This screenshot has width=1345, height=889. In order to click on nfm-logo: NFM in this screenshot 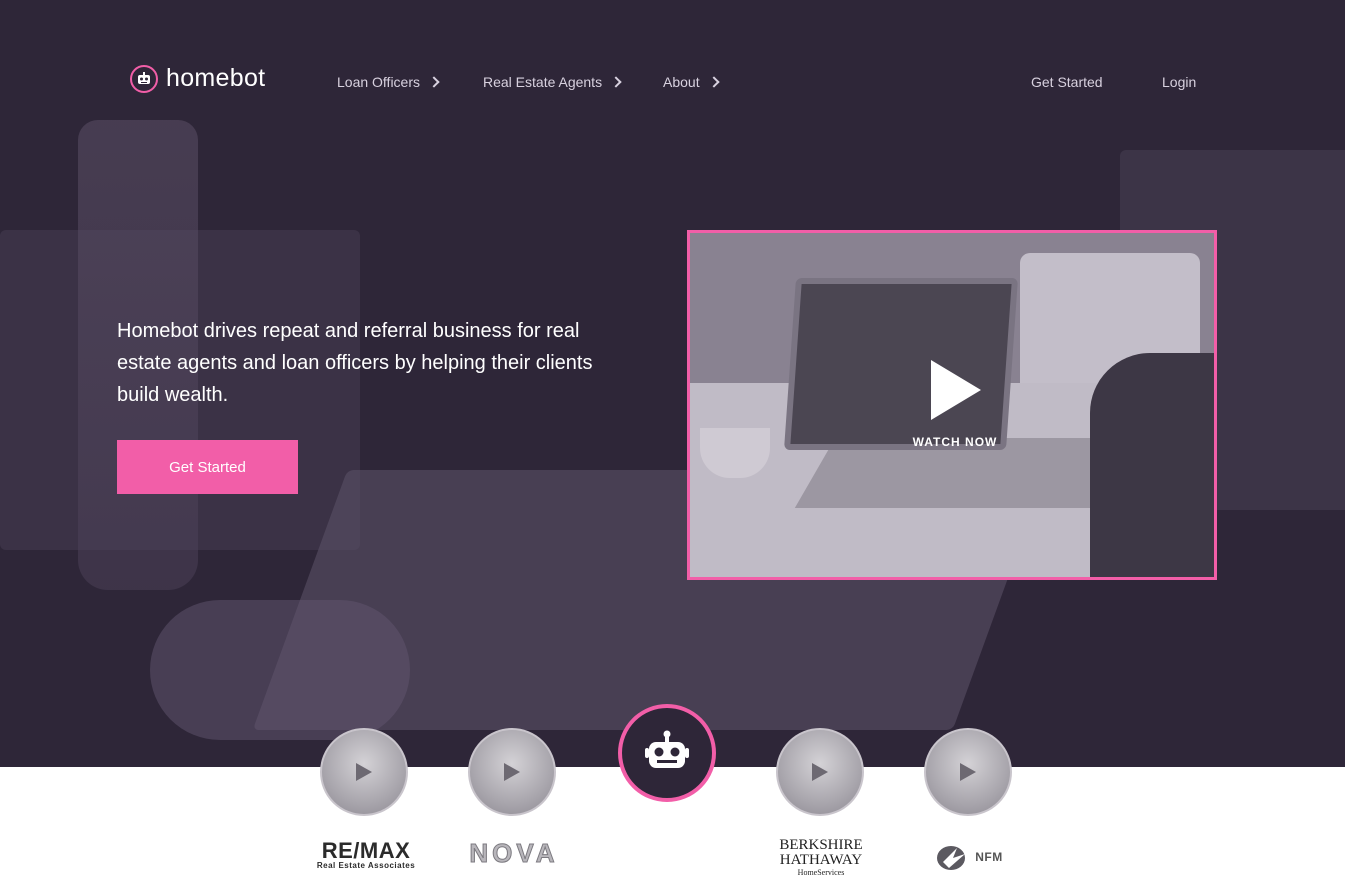, I will do `click(969, 857)`.